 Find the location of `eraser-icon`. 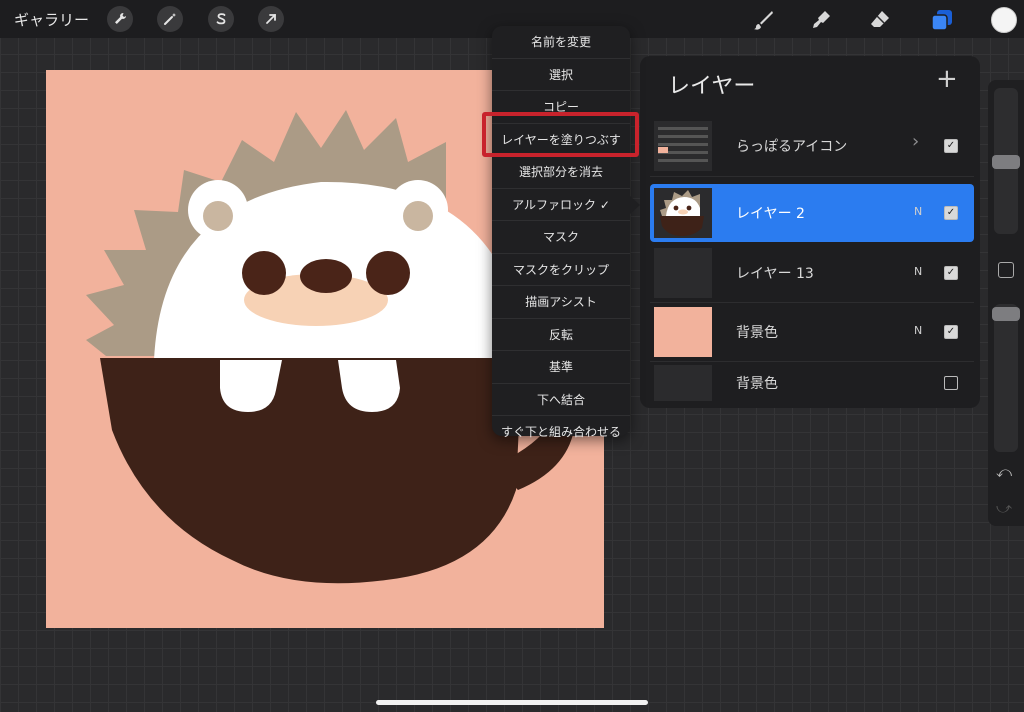

eraser-icon is located at coordinates (880, 20).